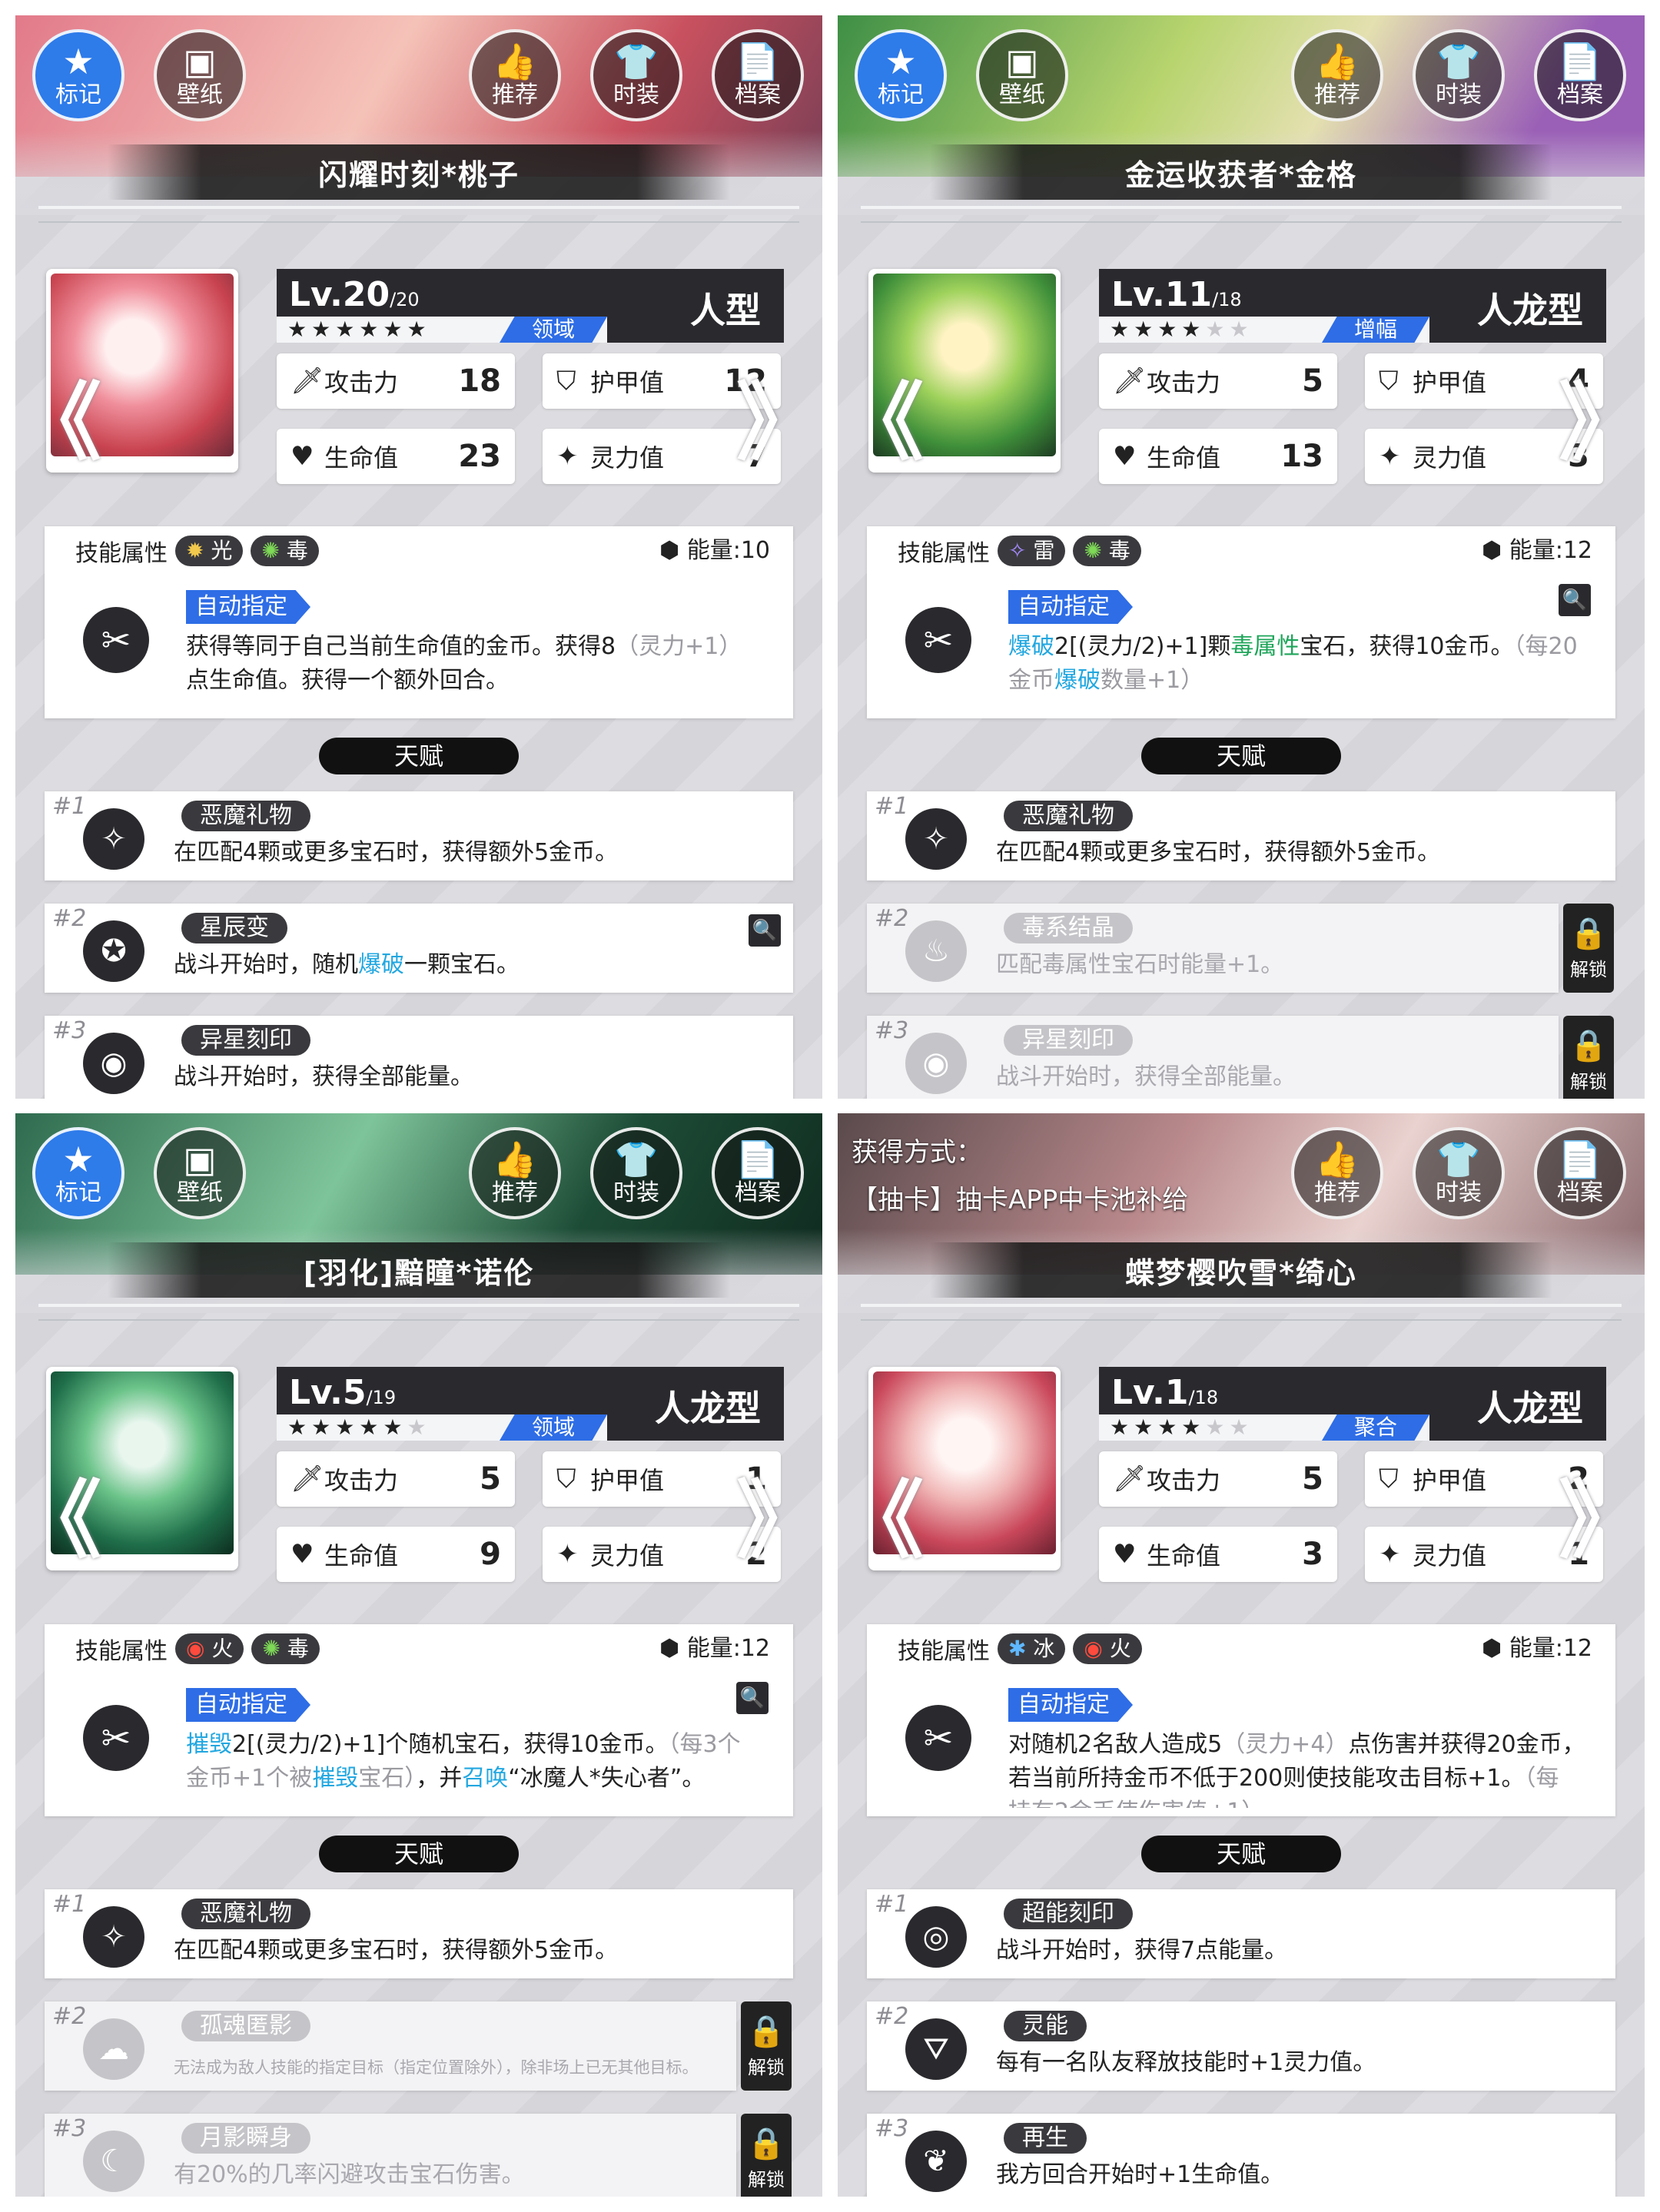 This screenshot has height=2212, width=1660. I want to click on health-stat: ♥ 生命值 9, so click(396, 1554).